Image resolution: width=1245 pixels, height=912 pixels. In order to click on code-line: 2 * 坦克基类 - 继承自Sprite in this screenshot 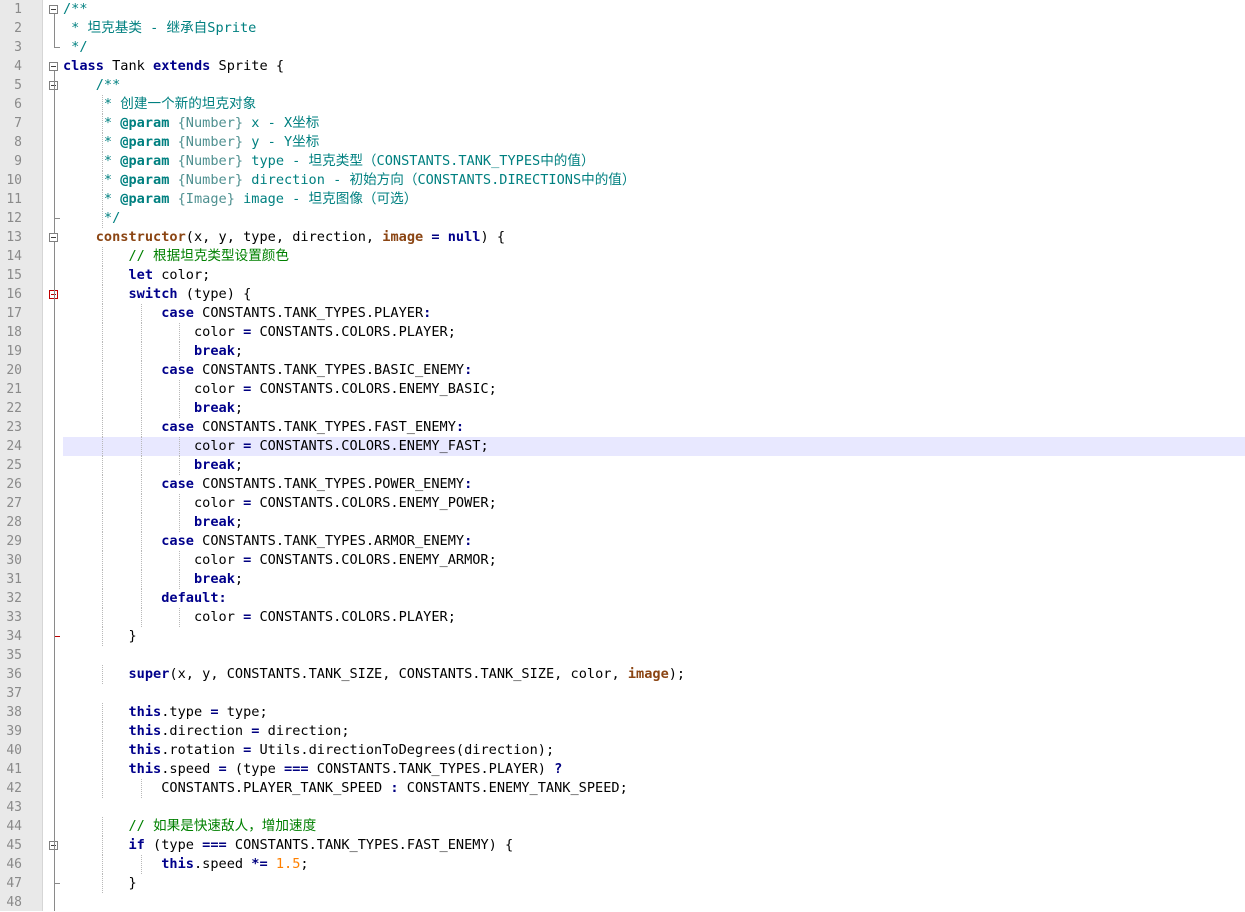, I will do `click(622, 28)`.